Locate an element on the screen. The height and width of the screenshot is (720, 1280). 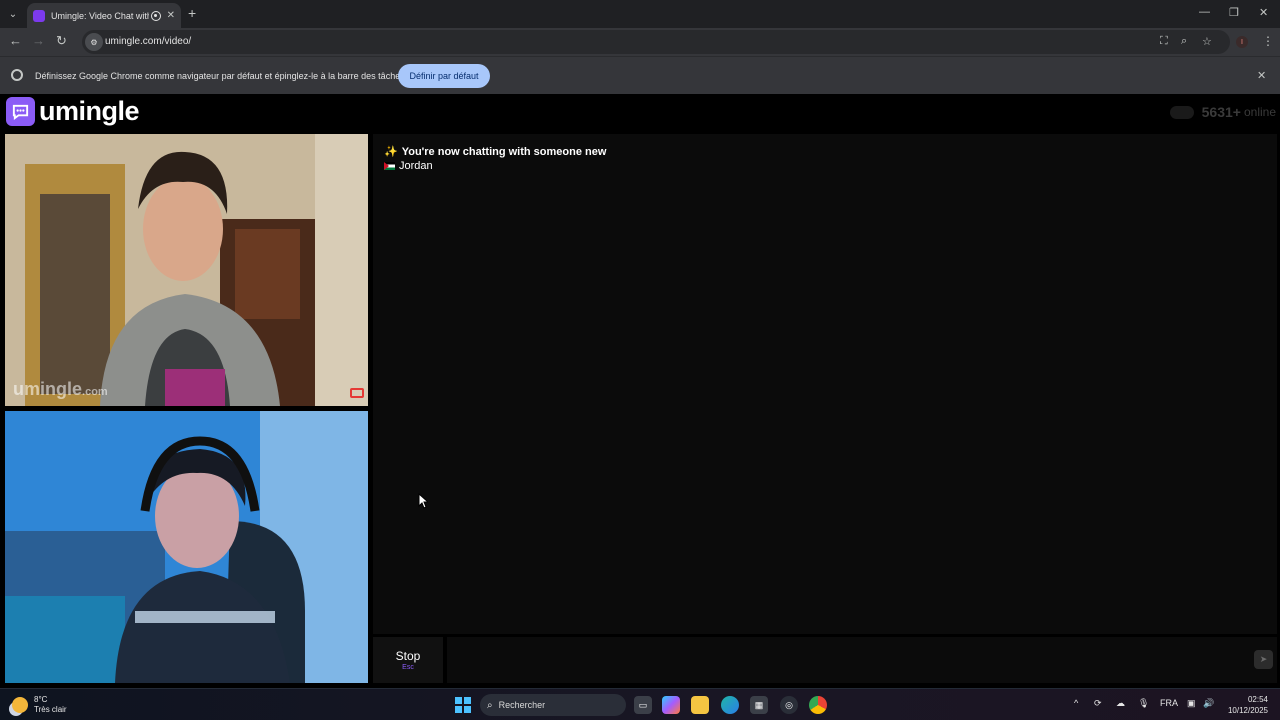
copilot-icon is located at coordinates (671, 705).